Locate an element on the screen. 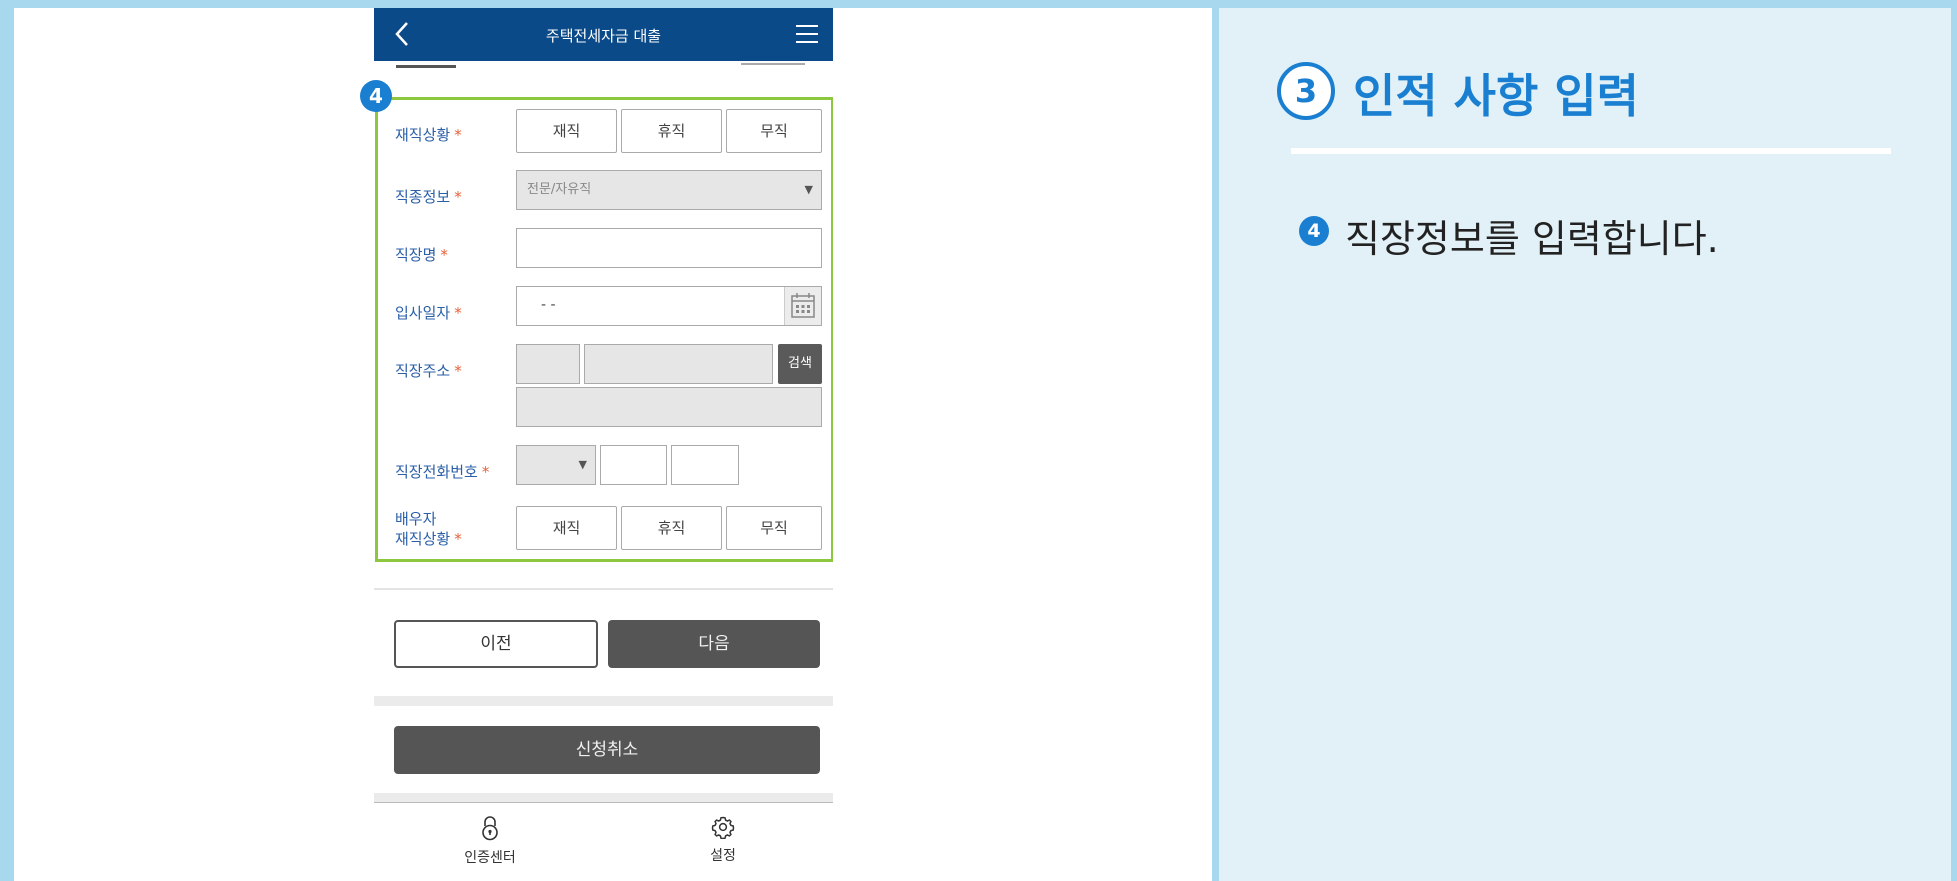 The image size is (1957, 881). calendar-icon is located at coordinates (802, 306).